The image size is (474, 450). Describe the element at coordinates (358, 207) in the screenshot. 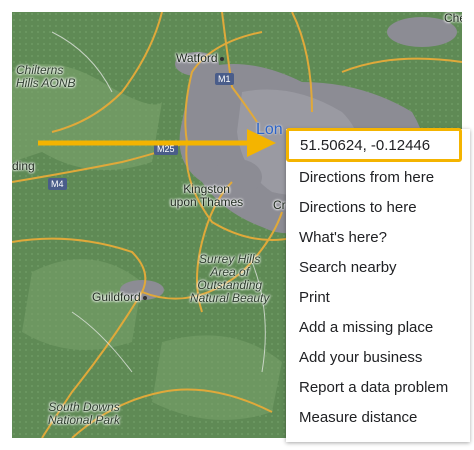

I see `menu-item-directions-to: Directions to here` at that location.